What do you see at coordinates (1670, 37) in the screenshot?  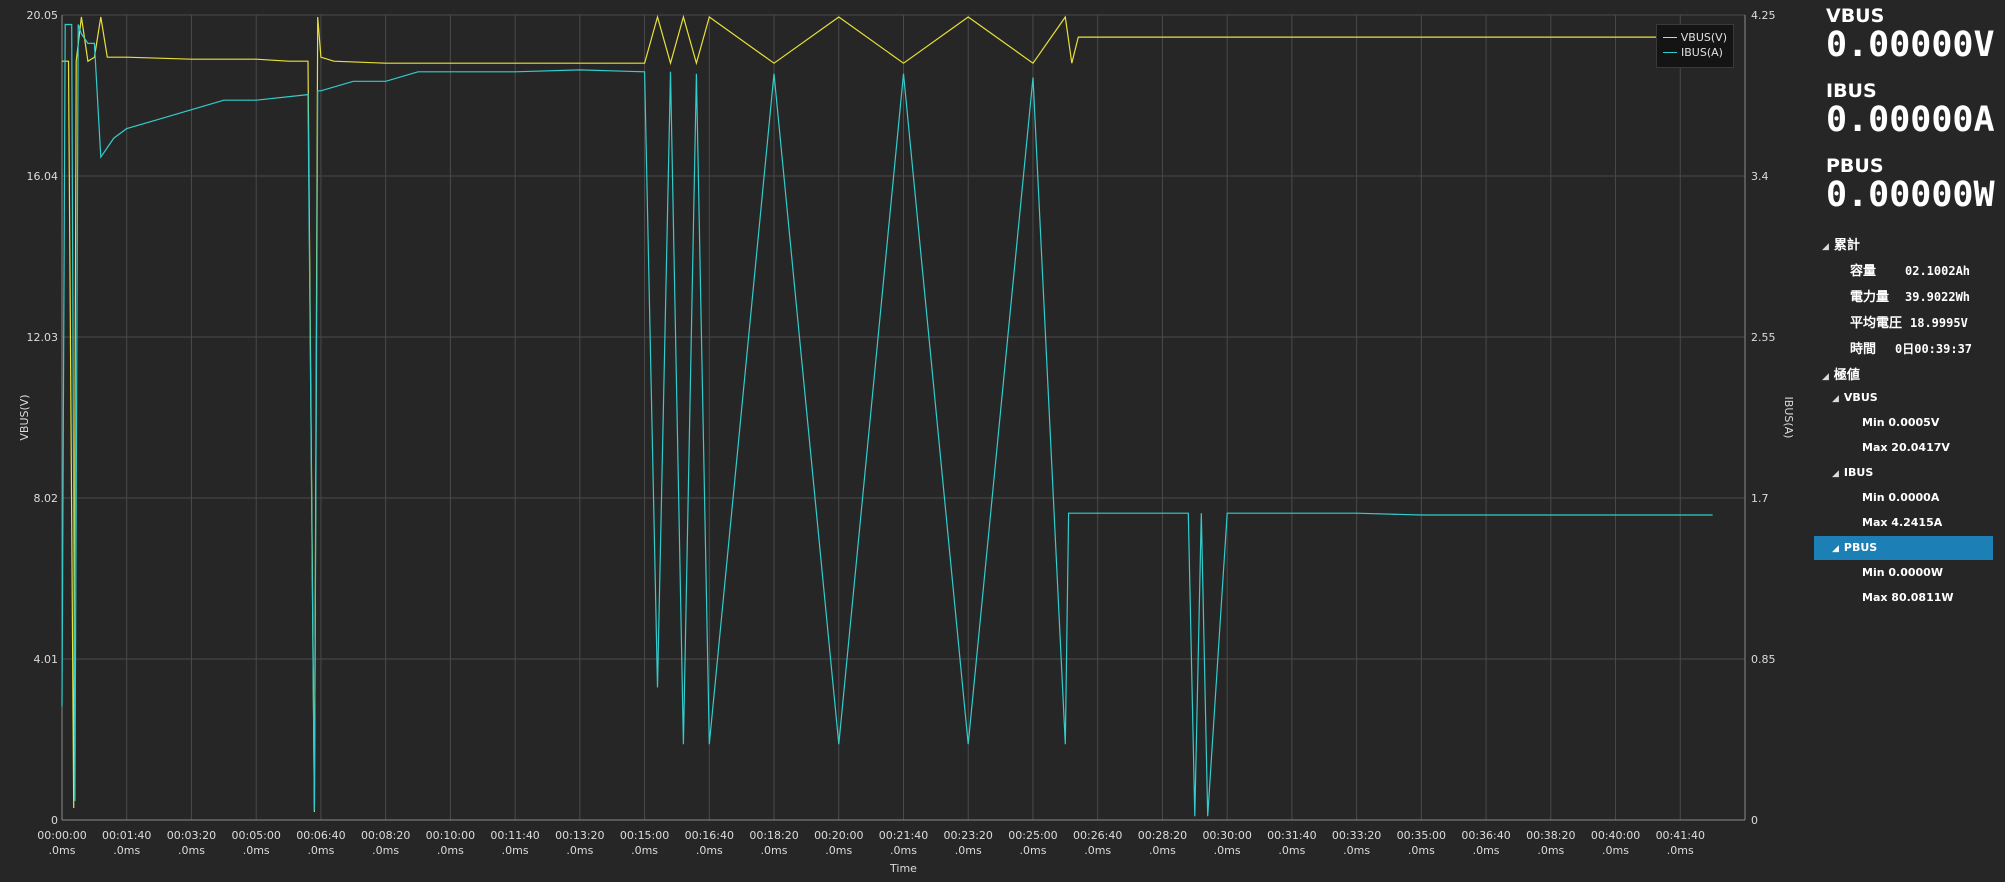 I see `legend-swatch-vbus` at bounding box center [1670, 37].